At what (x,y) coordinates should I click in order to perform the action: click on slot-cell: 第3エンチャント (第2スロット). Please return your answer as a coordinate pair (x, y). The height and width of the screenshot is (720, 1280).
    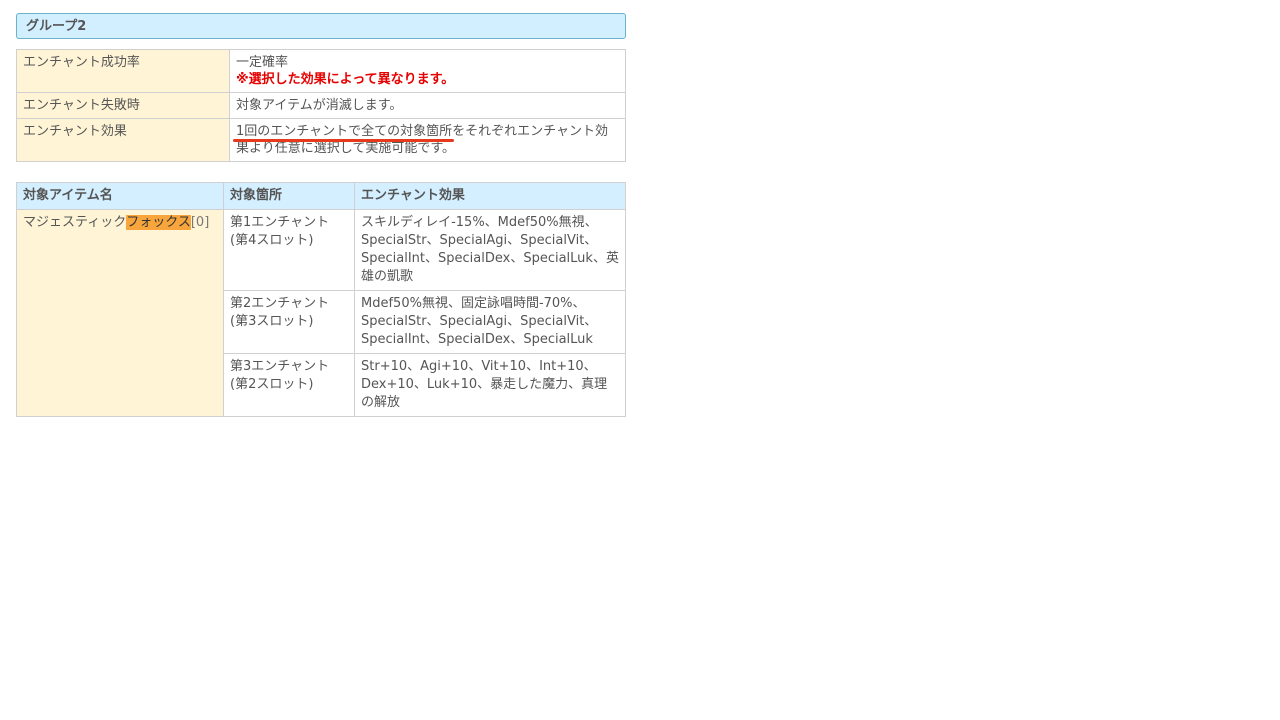
    Looking at the image, I should click on (289, 385).